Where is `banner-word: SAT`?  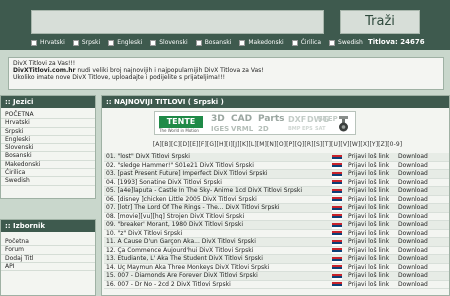
banner-word: SAT is located at coordinates (320, 129).